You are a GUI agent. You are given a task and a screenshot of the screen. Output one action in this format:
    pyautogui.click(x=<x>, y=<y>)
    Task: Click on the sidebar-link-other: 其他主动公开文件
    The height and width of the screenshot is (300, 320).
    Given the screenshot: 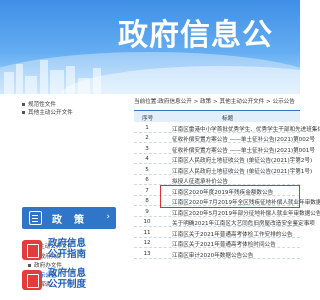 What is the action you would take?
    pyautogui.click(x=47, y=113)
    